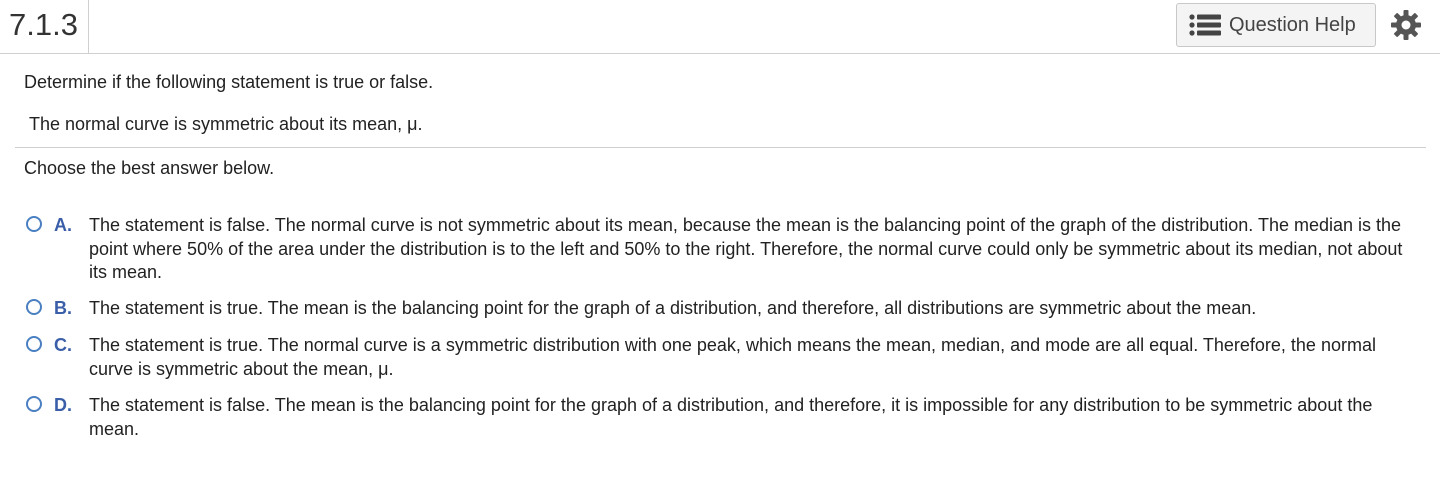 This screenshot has height=483, width=1440. Describe the element at coordinates (34, 307) in the screenshot. I see `radio-button-b` at that location.